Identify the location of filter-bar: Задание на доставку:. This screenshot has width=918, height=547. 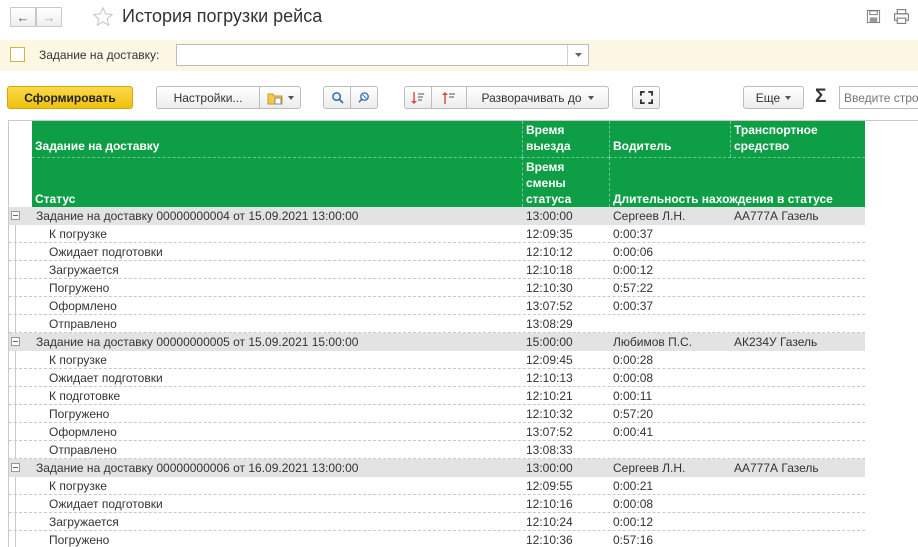
(459, 55).